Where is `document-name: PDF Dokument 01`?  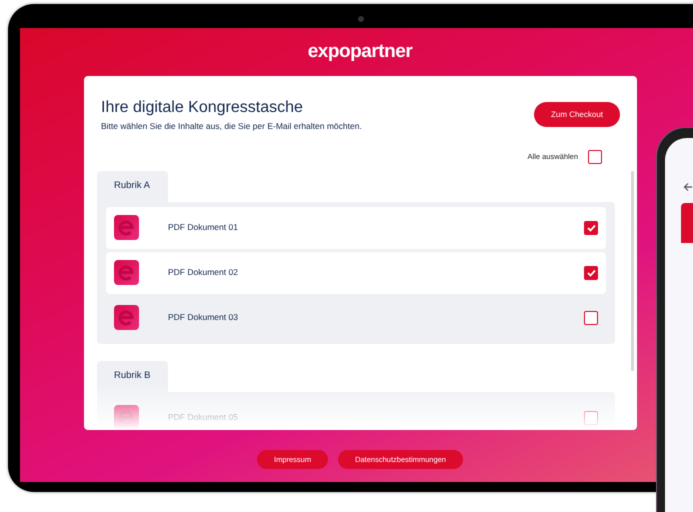 document-name: PDF Dokument 01 is located at coordinates (203, 227).